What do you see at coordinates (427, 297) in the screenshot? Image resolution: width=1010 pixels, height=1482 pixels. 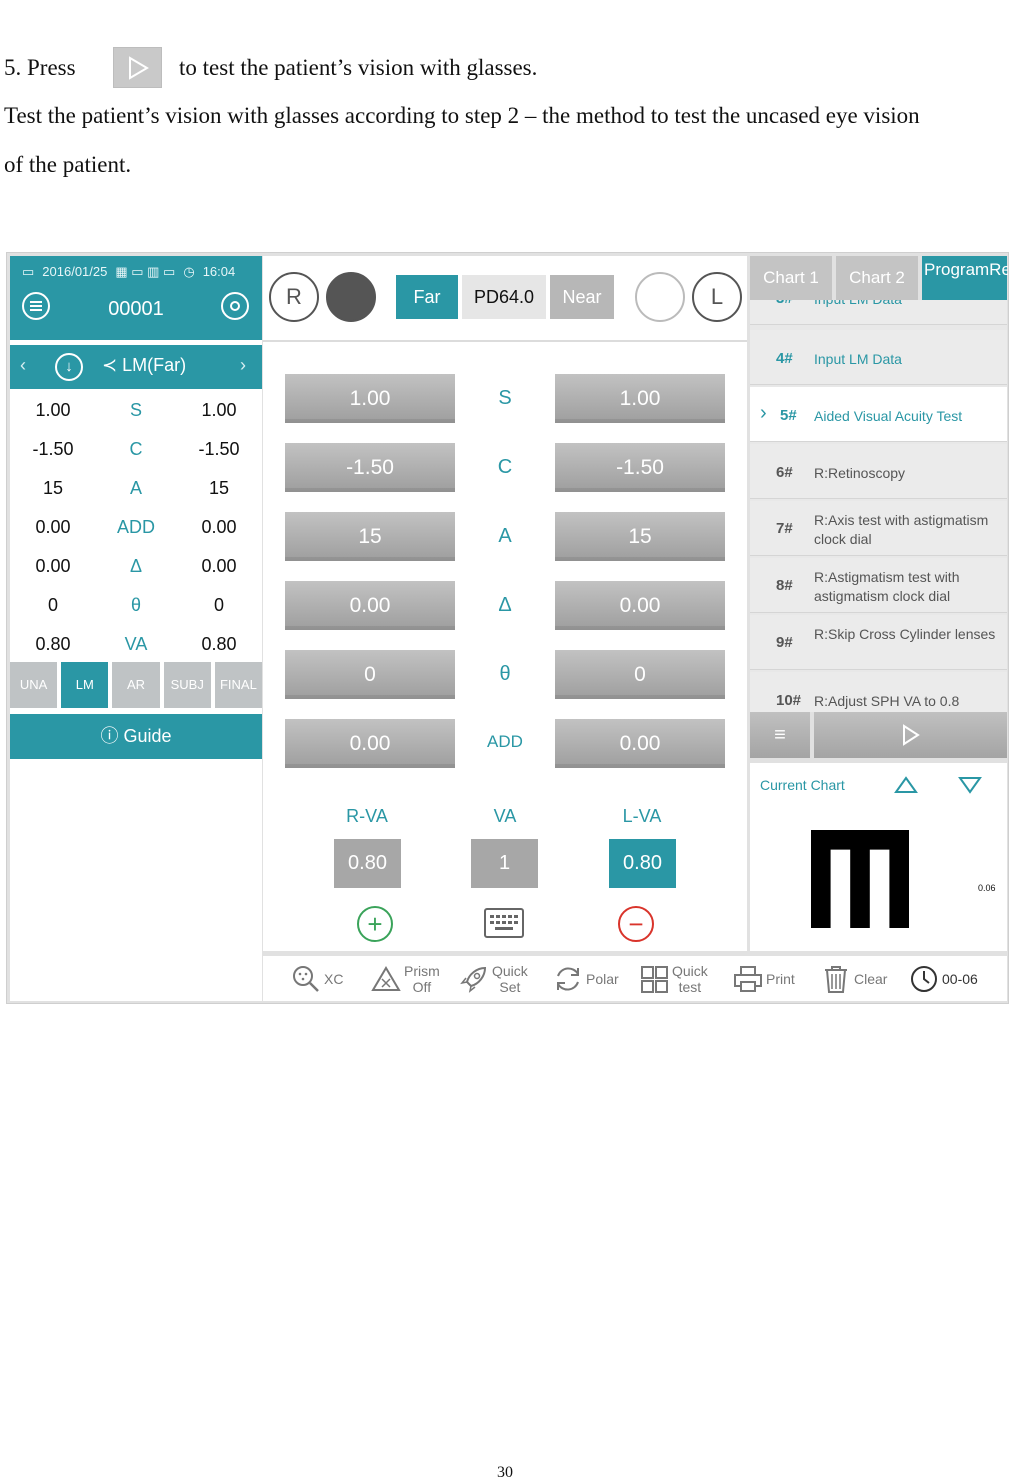 I see `far-button: Far` at bounding box center [427, 297].